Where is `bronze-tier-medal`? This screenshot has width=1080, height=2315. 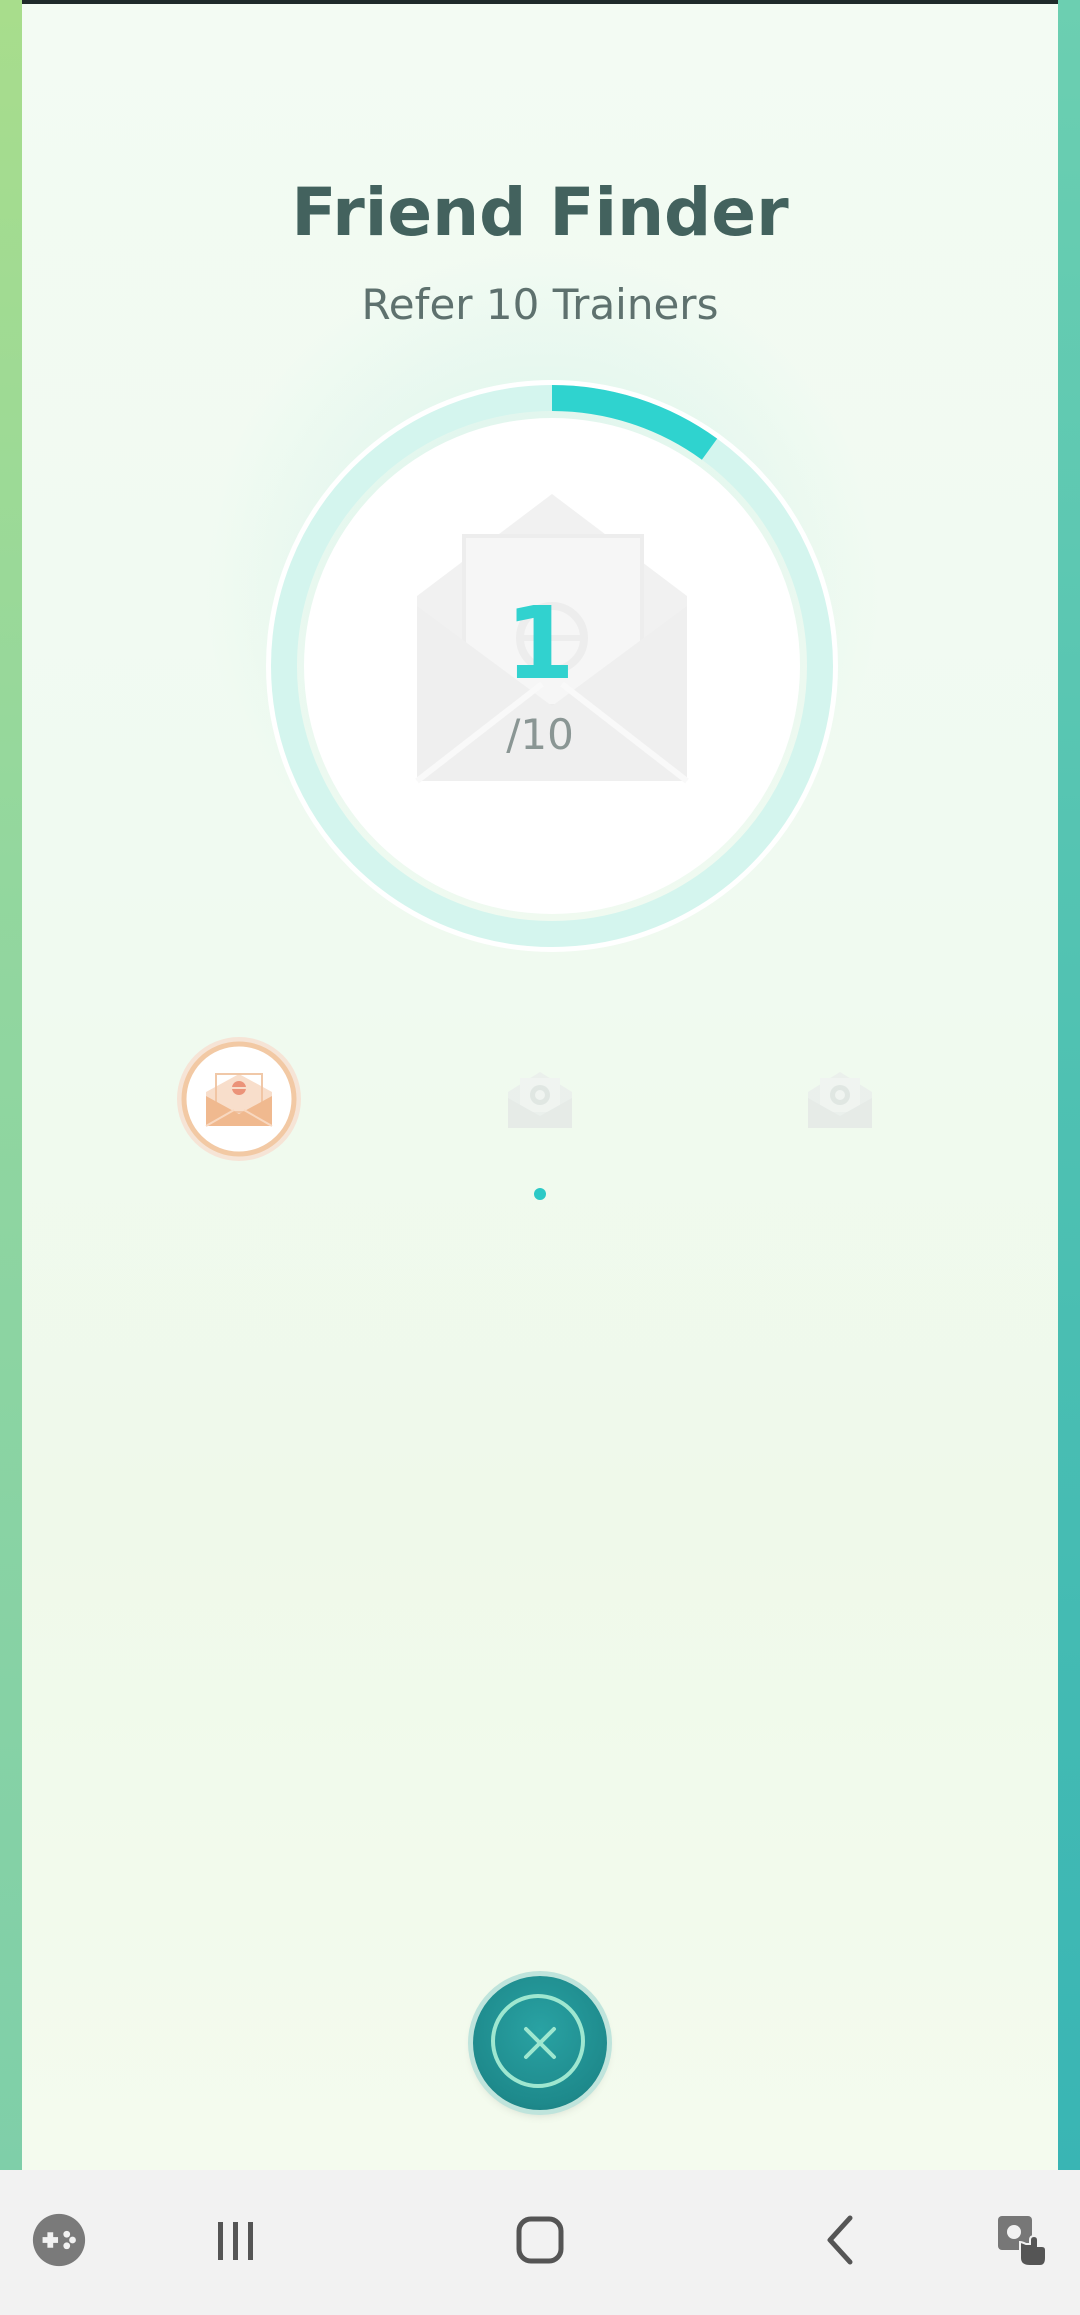
bronze-tier-medal is located at coordinates (239, 1099).